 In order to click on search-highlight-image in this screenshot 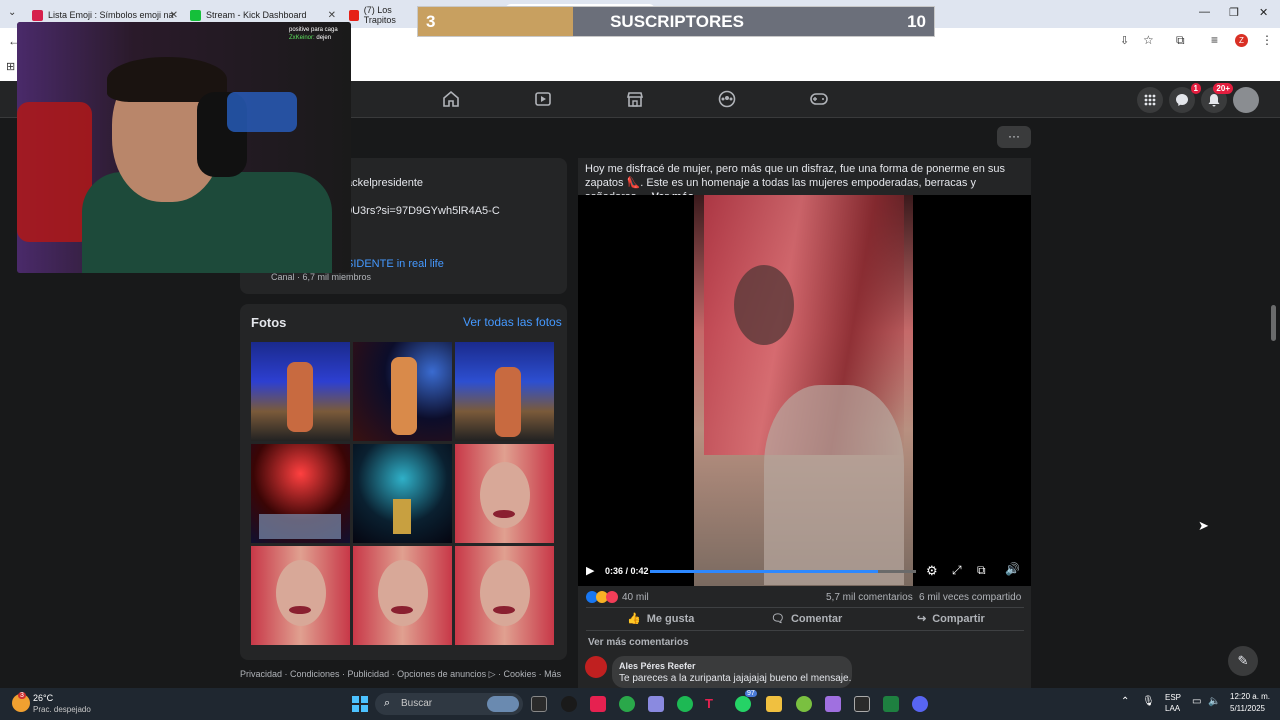, I will do `click(503, 704)`.